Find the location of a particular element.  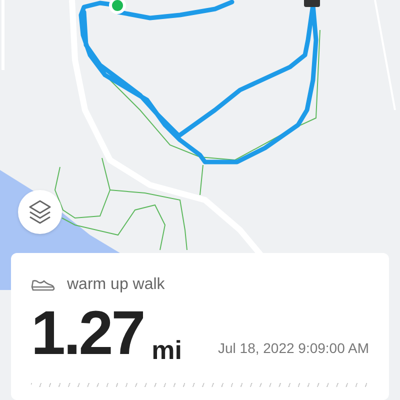

shoe-icon is located at coordinates (43, 285).